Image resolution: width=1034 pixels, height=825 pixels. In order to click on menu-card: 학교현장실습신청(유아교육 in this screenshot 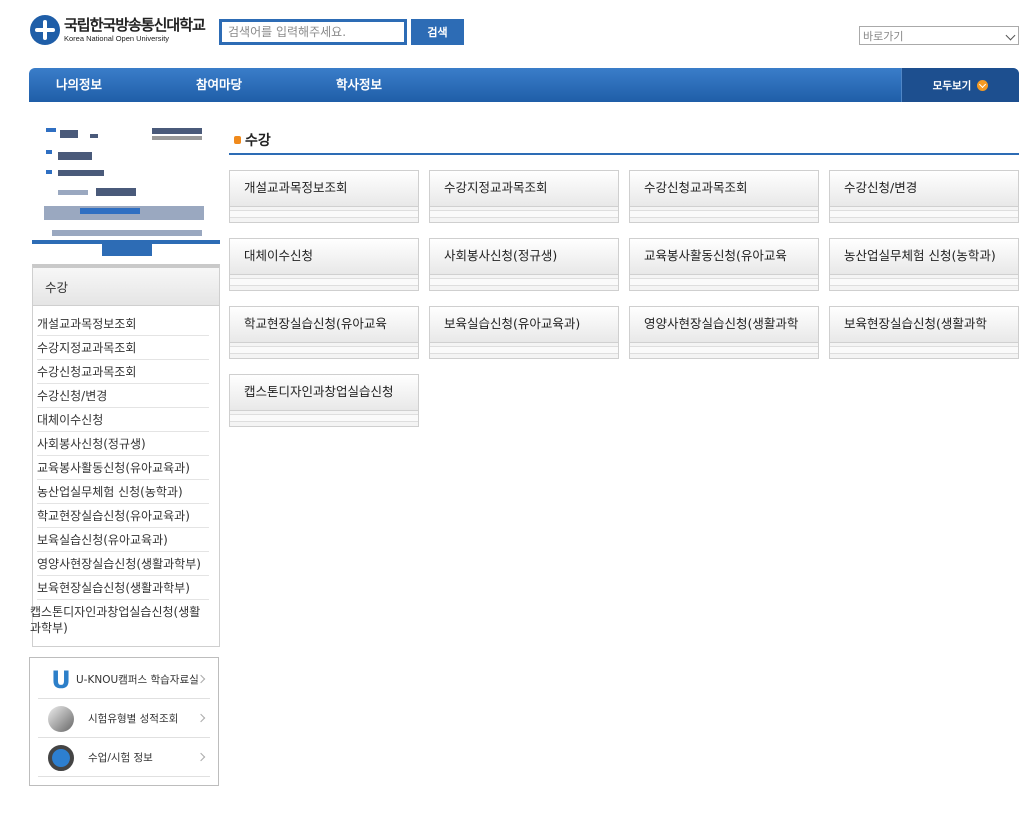, I will do `click(324, 332)`.